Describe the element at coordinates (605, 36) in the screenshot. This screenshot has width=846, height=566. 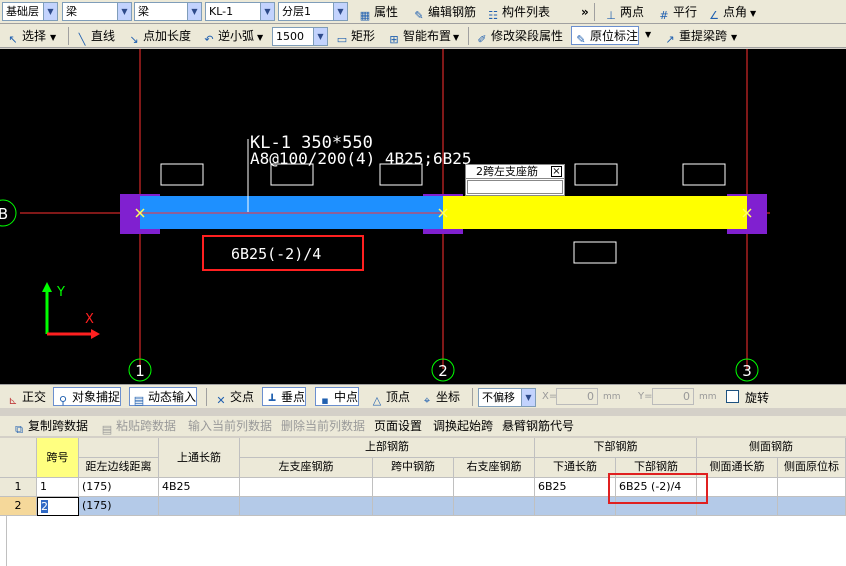
I see `original-mark-button: ✎ 原位标注` at that location.